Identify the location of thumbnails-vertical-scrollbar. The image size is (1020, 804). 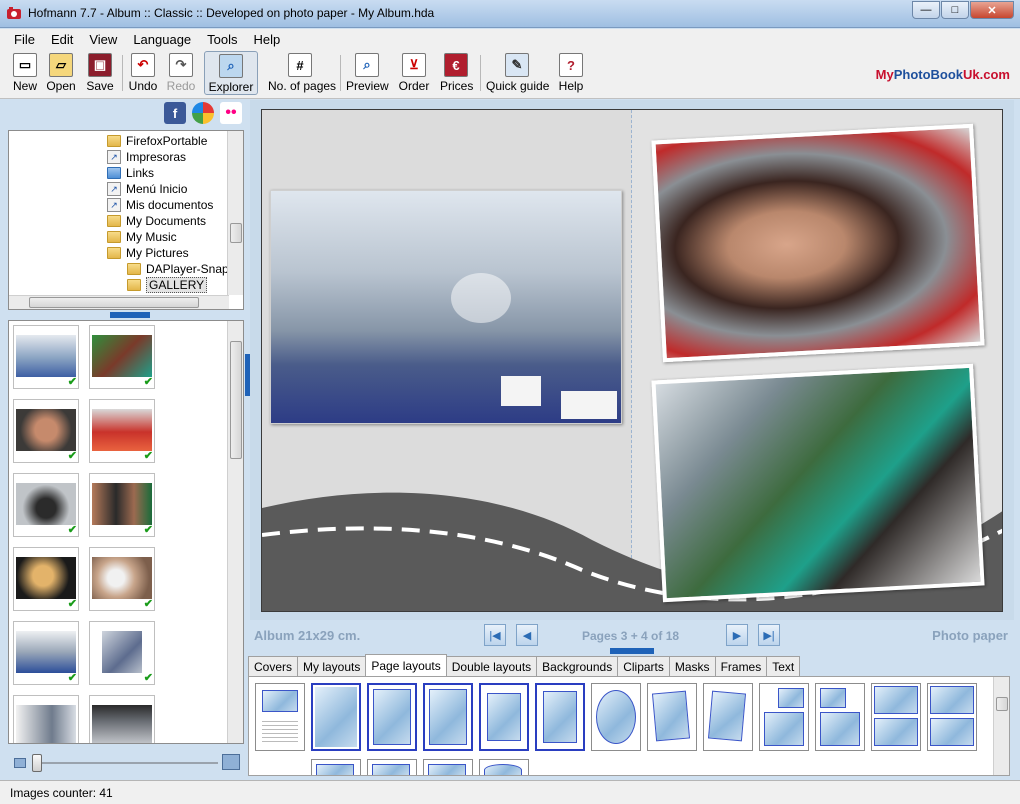
(235, 532).